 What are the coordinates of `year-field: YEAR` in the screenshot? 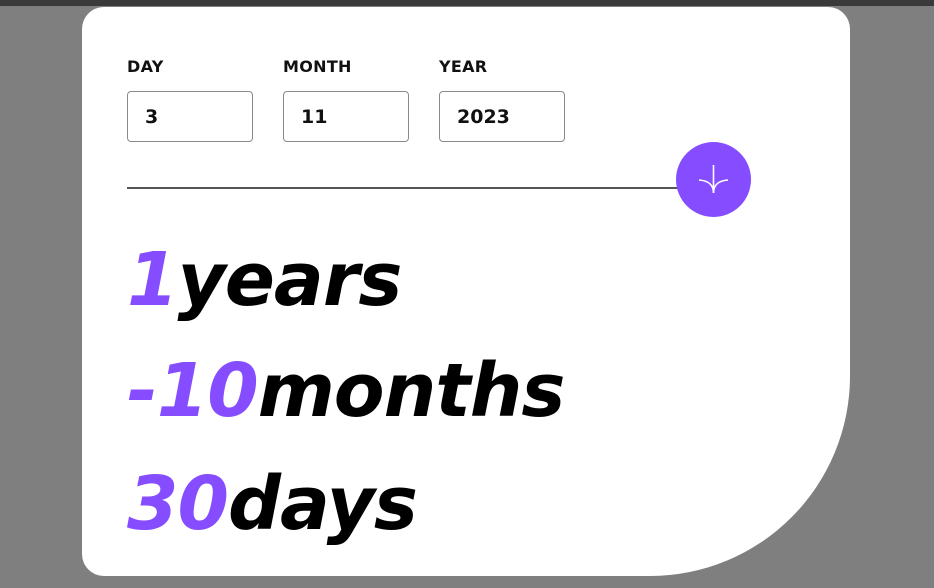 It's located at (502, 98).